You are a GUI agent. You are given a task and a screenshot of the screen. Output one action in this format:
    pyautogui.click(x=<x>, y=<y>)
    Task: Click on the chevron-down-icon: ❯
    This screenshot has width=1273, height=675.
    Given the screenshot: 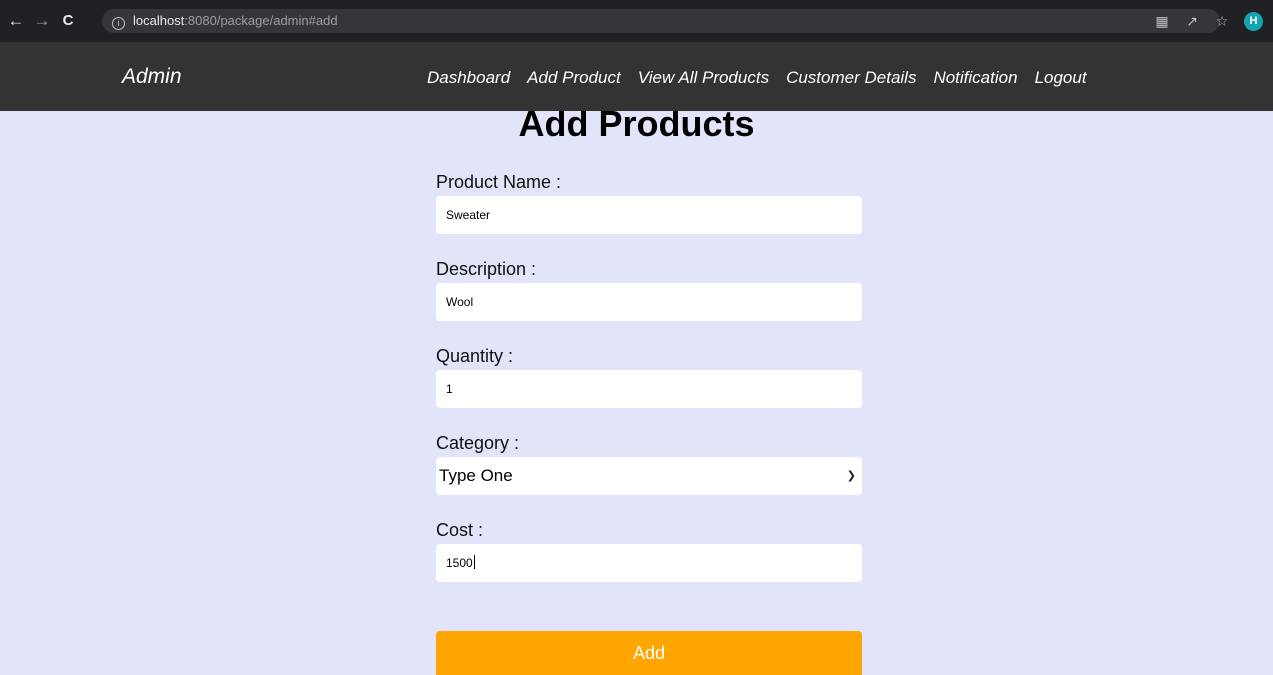 What is the action you would take?
    pyautogui.click(x=851, y=476)
    